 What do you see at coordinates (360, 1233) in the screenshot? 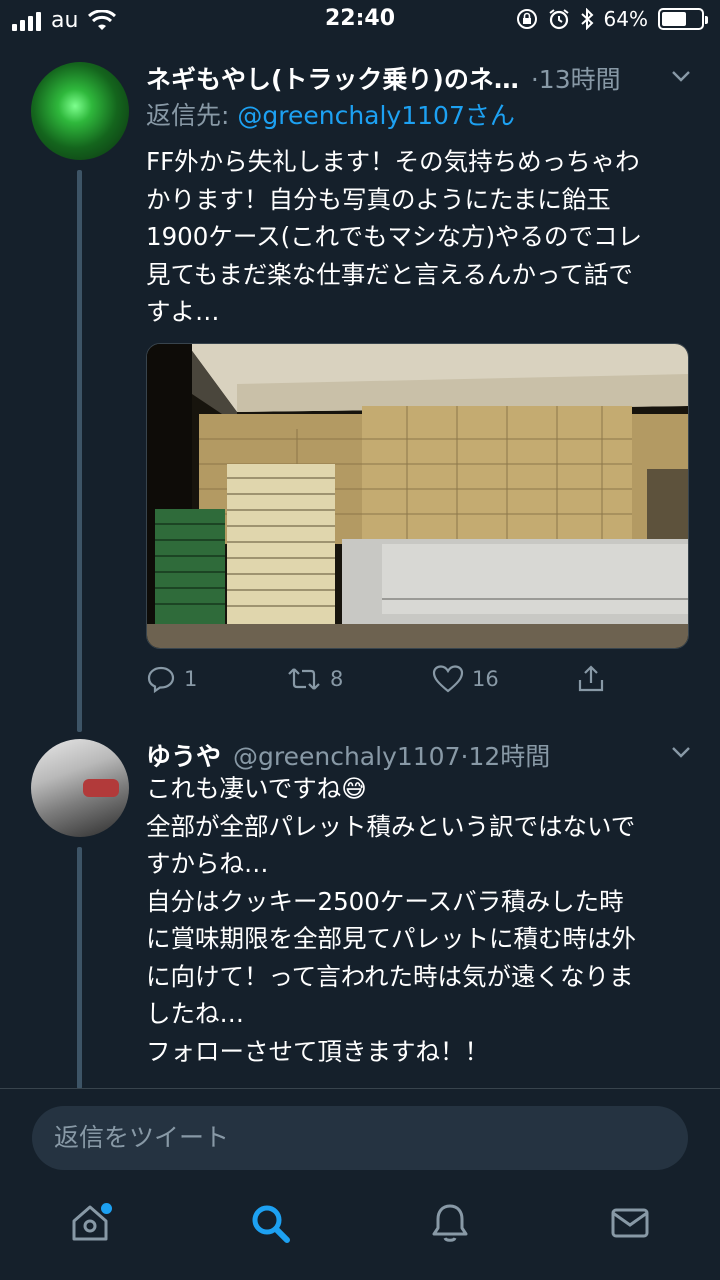
I see `tab-bar` at bounding box center [360, 1233].